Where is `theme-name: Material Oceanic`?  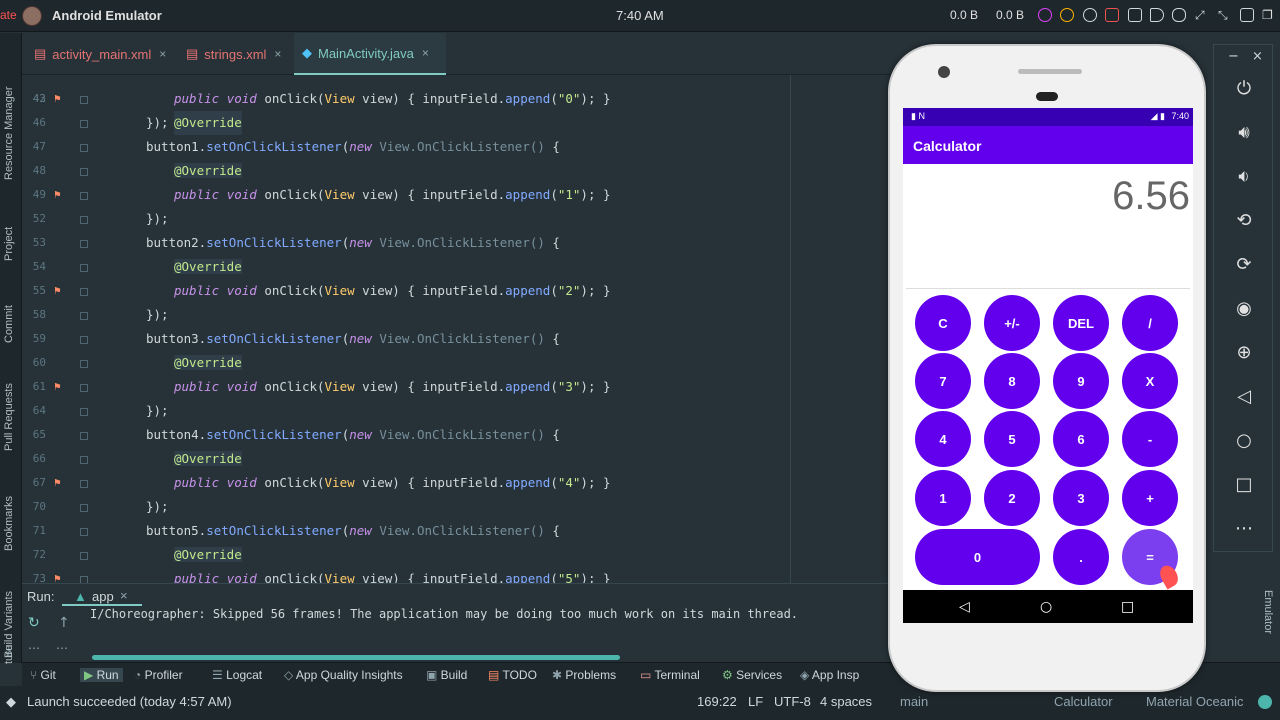 theme-name: Material Oceanic is located at coordinates (1195, 701).